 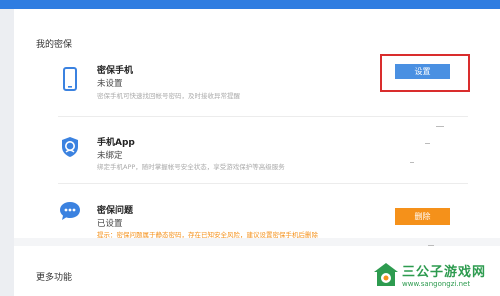 What do you see at coordinates (191, 167) in the screenshot?
I see `item-description: 绑定手机APP，随时掌握帐号安全状态，享受游戏保护等高级服务` at bounding box center [191, 167].